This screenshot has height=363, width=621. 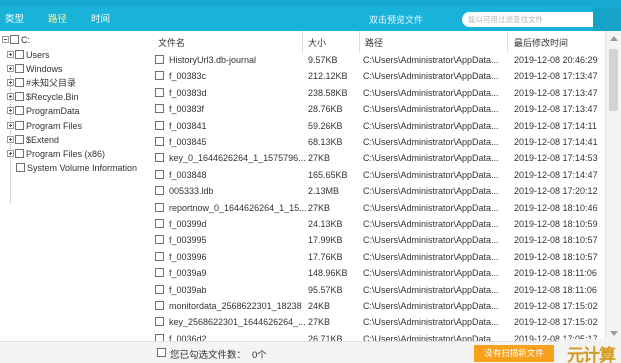 What do you see at coordinates (44, 68) in the screenshot?
I see `tree-item-label: Windows` at bounding box center [44, 68].